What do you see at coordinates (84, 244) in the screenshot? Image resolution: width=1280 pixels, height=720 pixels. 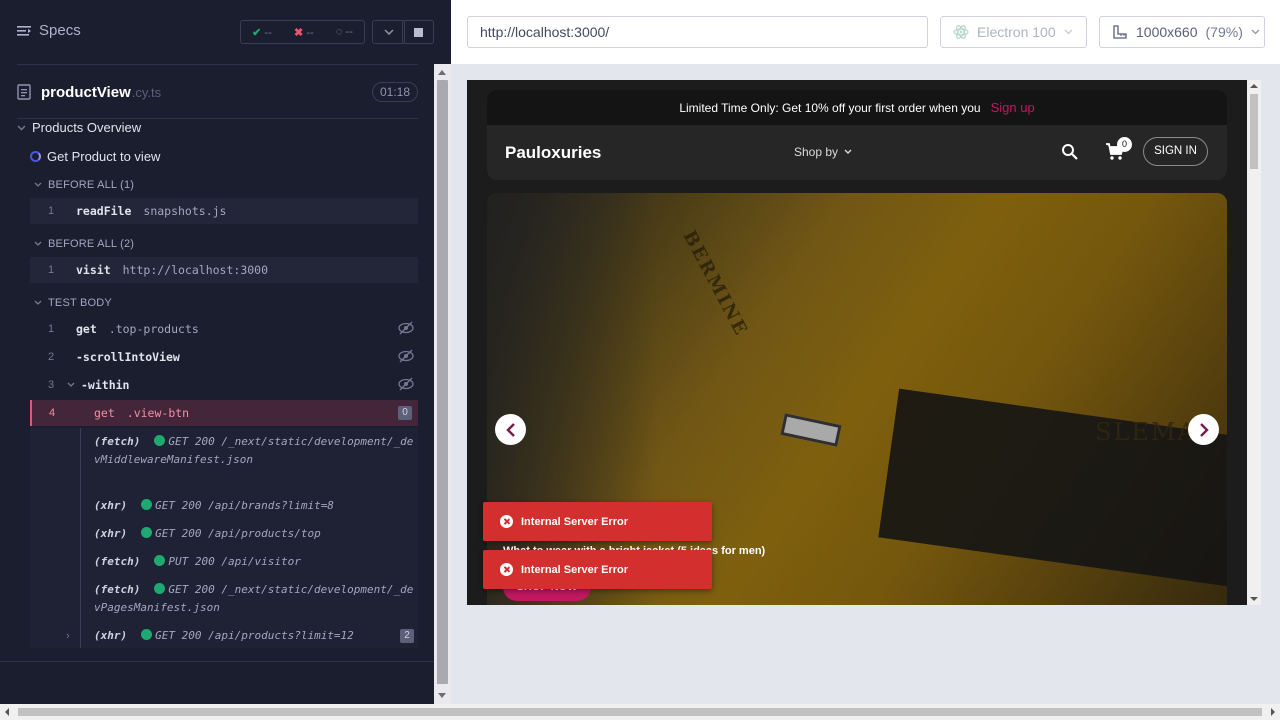 I see `hook-before-all-2: BEFORE ALL (2)` at bounding box center [84, 244].